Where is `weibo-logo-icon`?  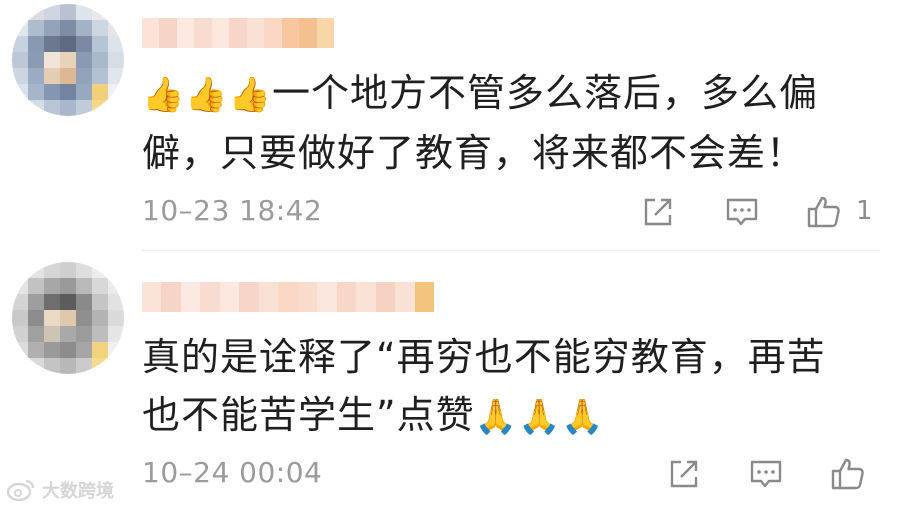
weibo-logo-icon is located at coordinates (20, 490).